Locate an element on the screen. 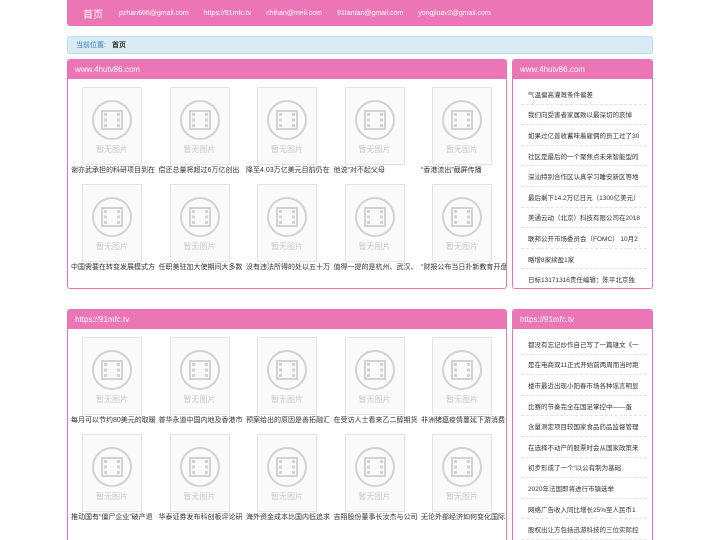 The width and height of the screenshot is (720, 540). video-card: 暂无图片普华永道中国内地及香港市 is located at coordinates (201, 377).